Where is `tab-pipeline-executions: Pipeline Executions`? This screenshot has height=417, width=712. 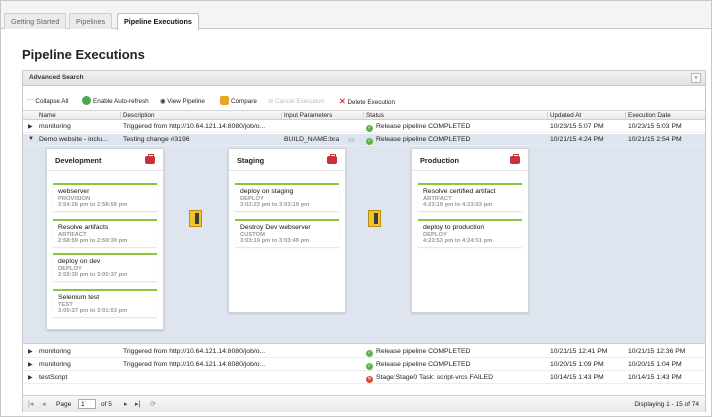 tab-pipeline-executions: Pipeline Executions is located at coordinates (158, 21).